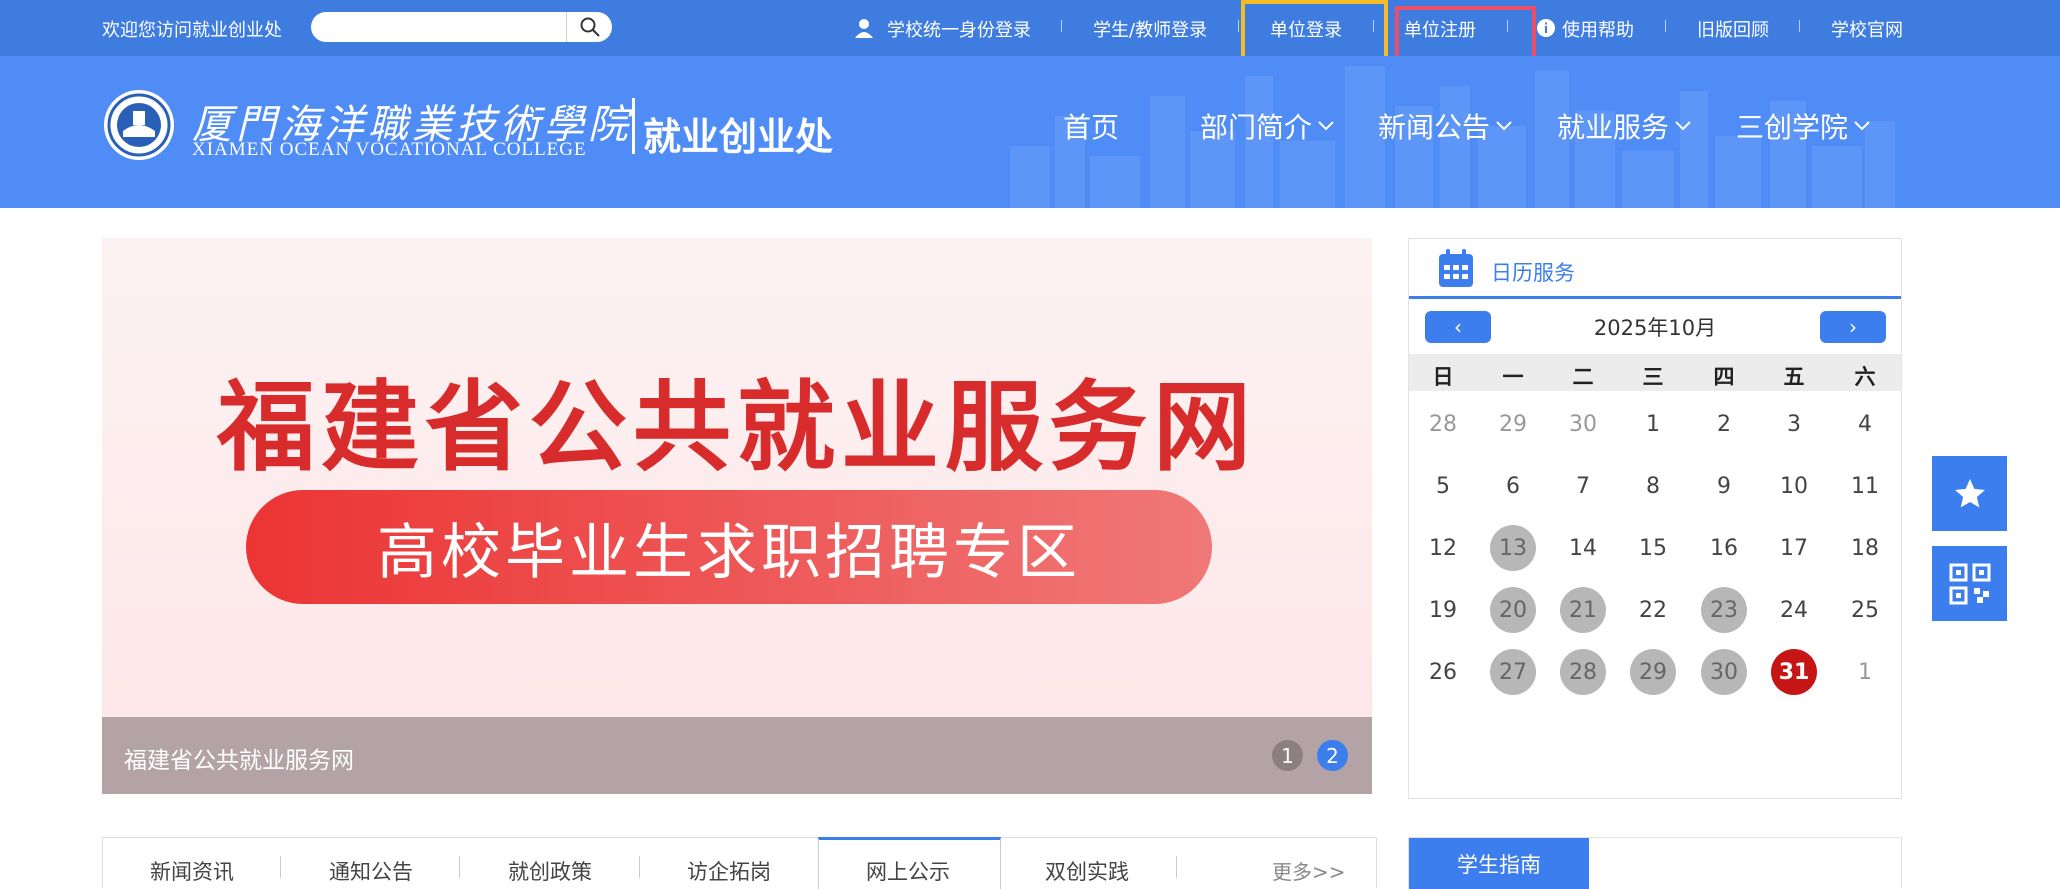 The width and height of the screenshot is (2060, 889). I want to click on calendar-day: 4, so click(1865, 424).